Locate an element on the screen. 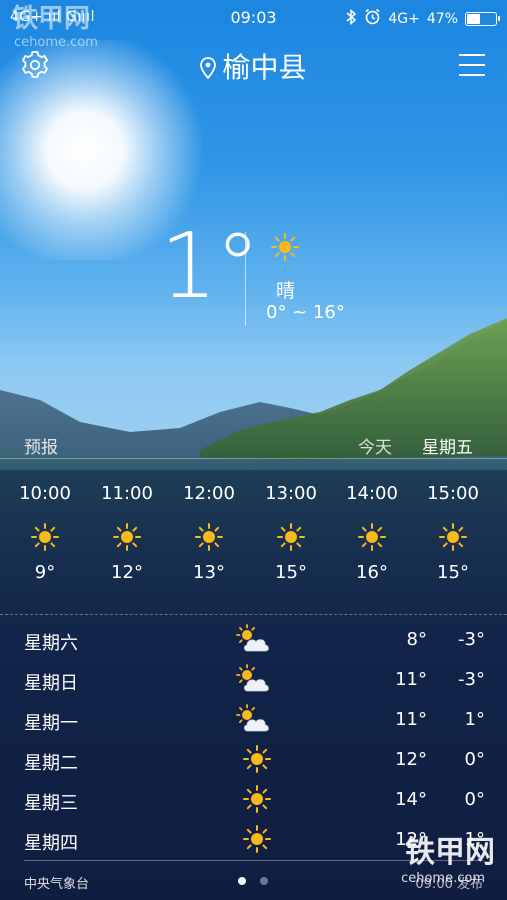  hour-item: 13:00 15° is located at coordinates (291, 531).